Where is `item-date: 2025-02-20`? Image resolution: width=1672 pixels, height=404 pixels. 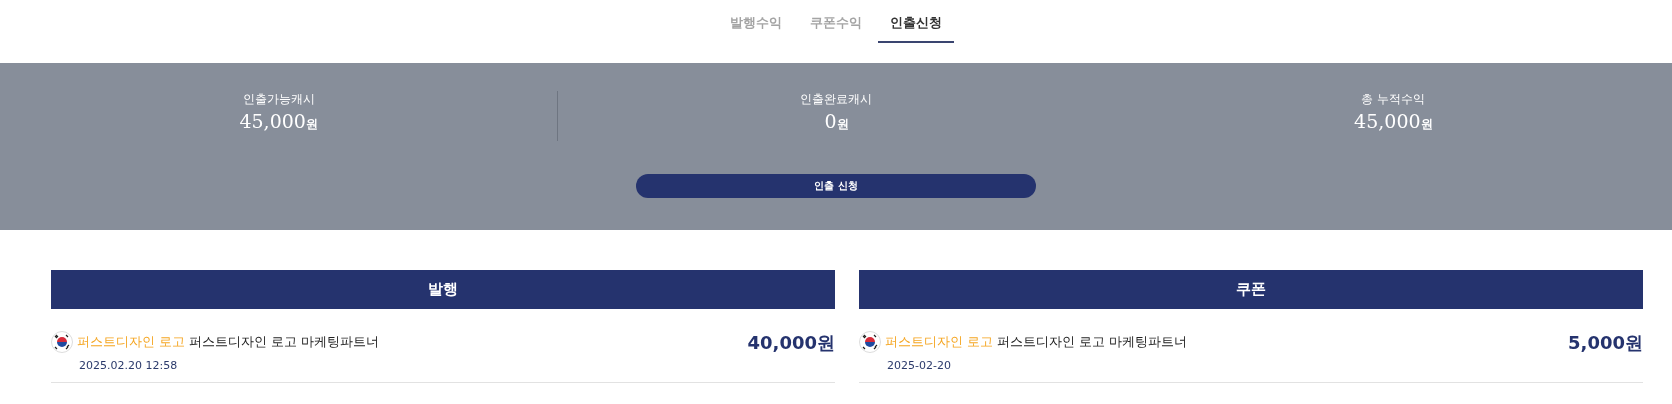
item-date: 2025-02-20 is located at coordinates (919, 365).